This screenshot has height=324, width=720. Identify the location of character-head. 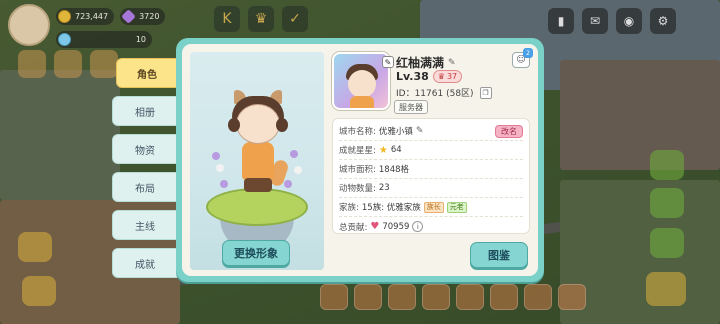
(258, 124).